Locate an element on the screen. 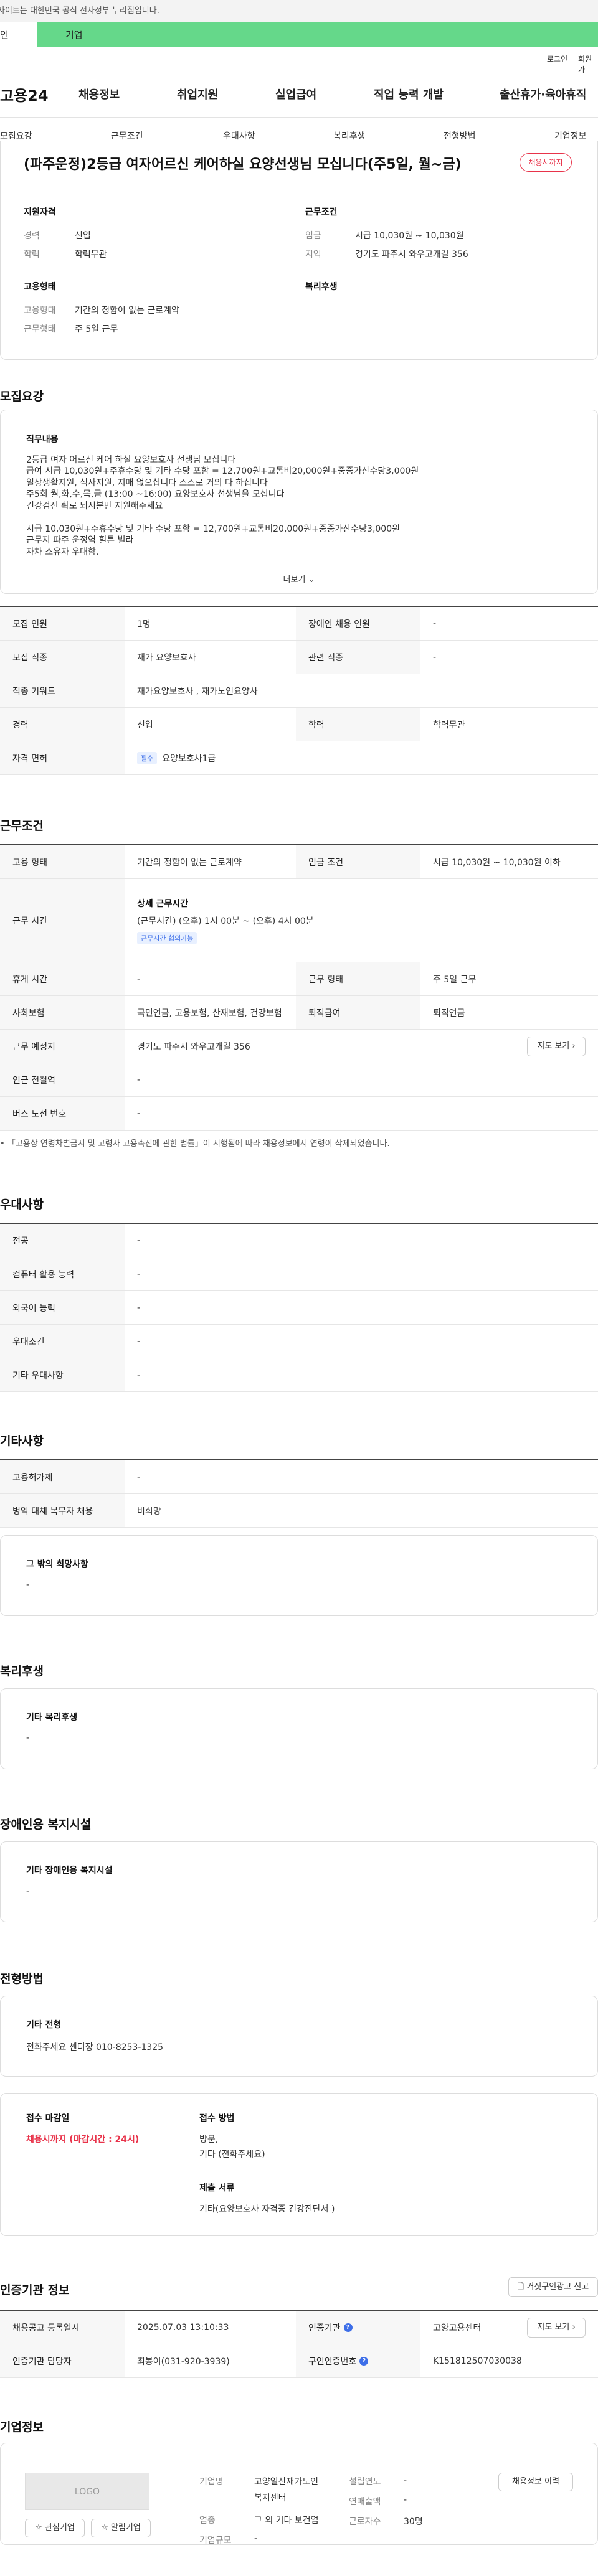 The height and width of the screenshot is (2576, 598). sales-value: - is located at coordinates (406, 2500).